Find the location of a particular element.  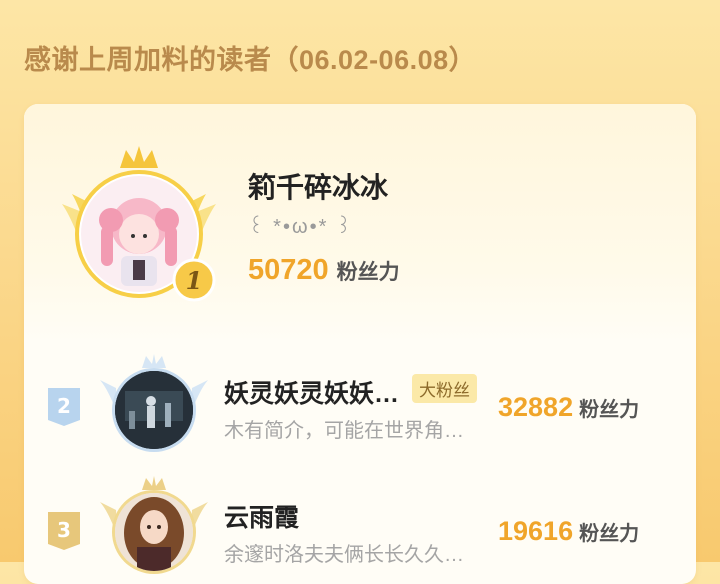

rank-1-signature: ꒰ *•ω•* ꒱ is located at coordinates (301, 227).